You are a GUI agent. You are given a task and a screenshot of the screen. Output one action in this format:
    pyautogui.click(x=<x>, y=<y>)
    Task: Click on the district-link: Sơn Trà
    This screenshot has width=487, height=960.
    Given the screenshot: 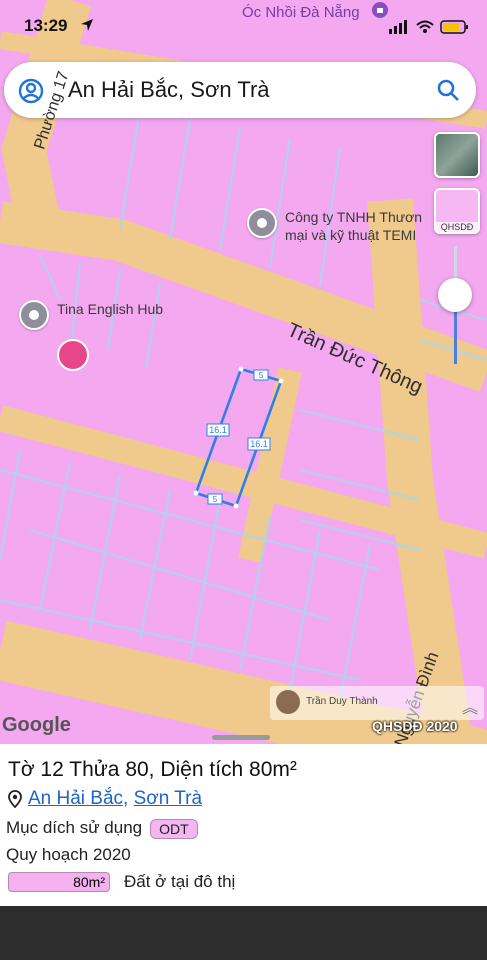 What is the action you would take?
    pyautogui.click(x=168, y=798)
    